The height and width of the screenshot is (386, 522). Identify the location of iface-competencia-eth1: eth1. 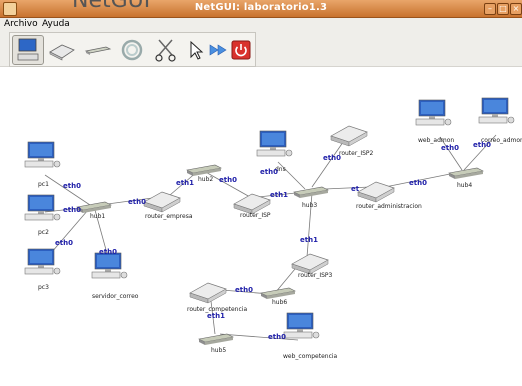
(216, 316).